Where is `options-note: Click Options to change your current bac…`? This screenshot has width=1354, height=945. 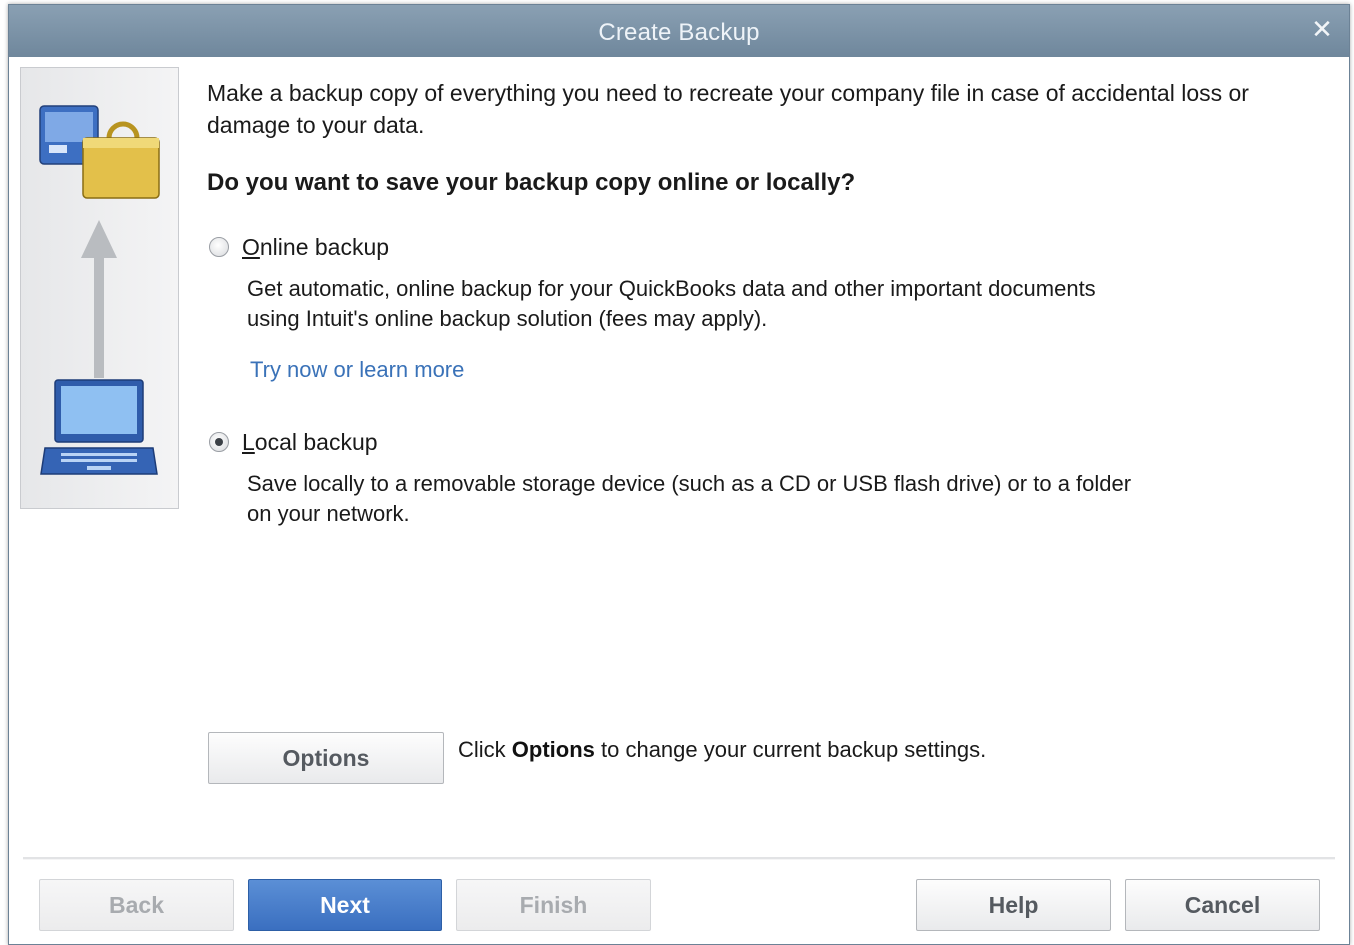
options-note: Click Options to change your current bac… is located at coordinates (722, 750).